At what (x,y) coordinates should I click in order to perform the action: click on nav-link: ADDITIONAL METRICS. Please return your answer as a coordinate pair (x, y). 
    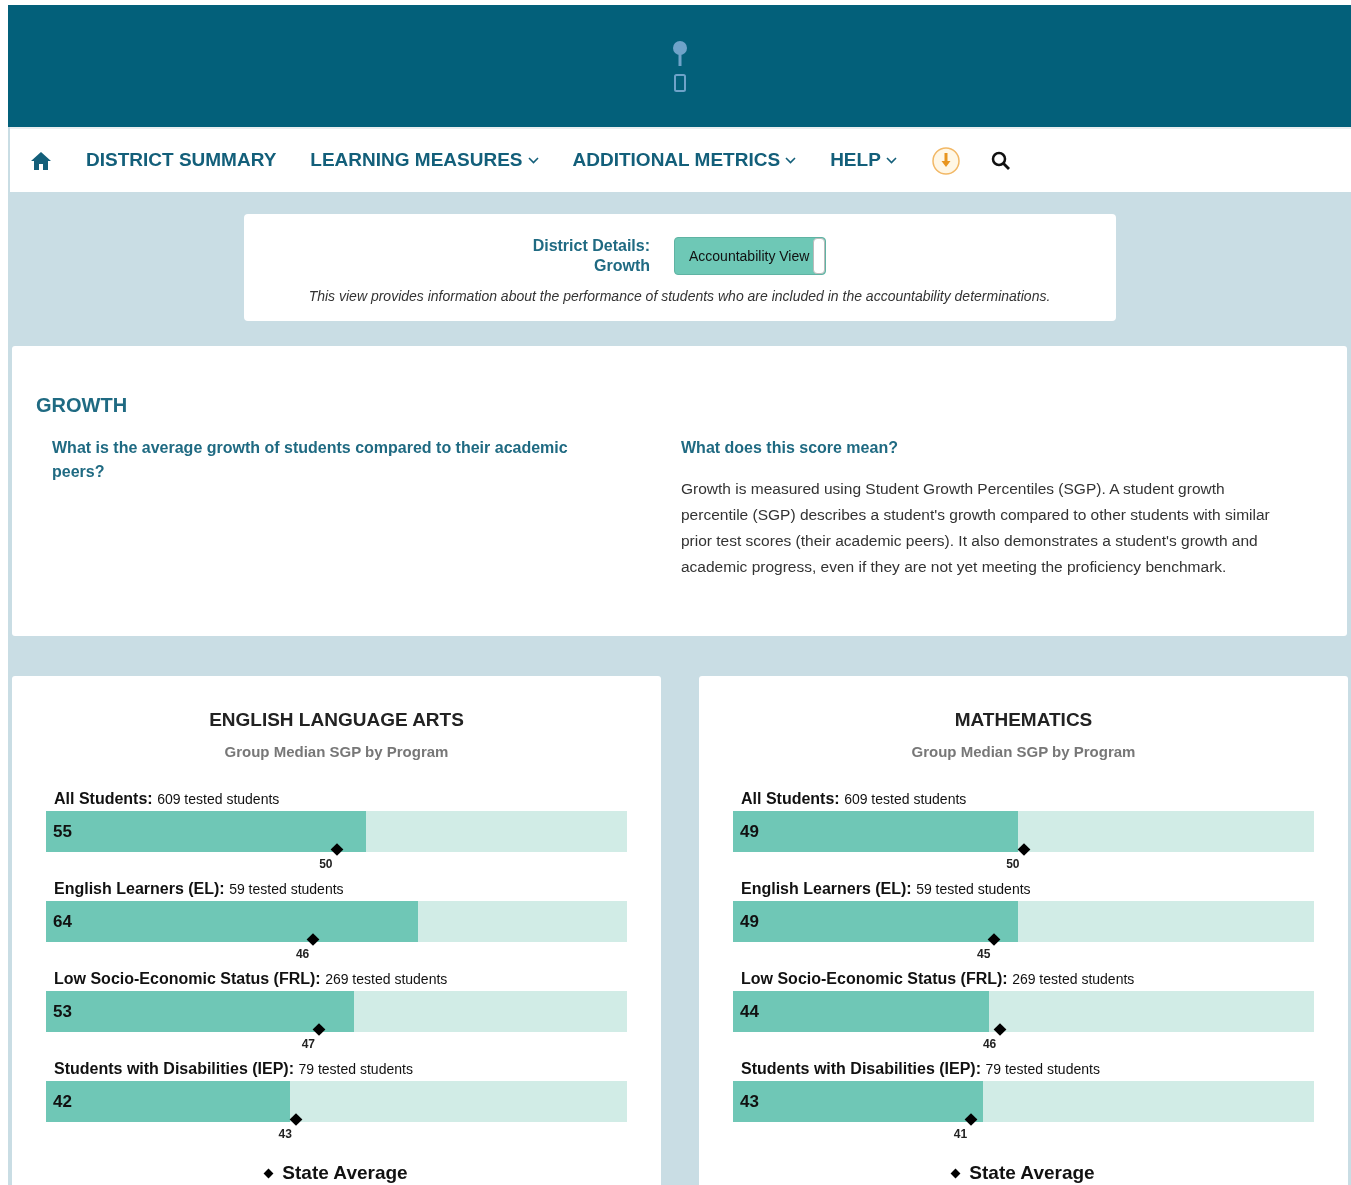
    Looking at the image, I should click on (684, 160).